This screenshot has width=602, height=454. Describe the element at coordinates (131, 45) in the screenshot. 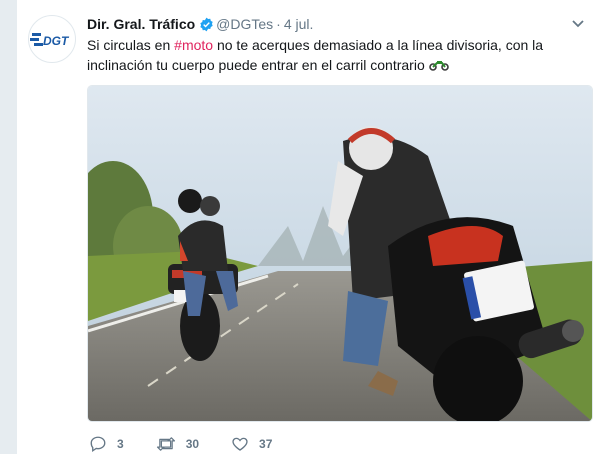

I see `tweet-text-start: Si circulas en` at that location.